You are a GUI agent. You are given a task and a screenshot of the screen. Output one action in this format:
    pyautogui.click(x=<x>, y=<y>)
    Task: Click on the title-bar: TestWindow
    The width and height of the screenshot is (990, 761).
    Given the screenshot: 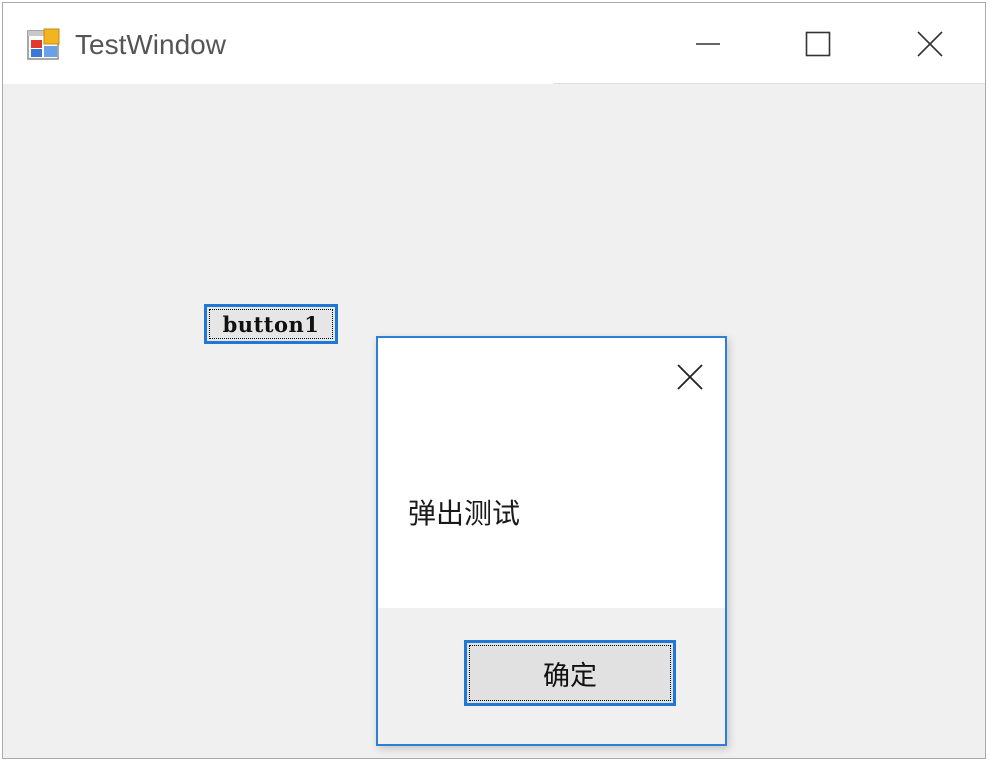 What is the action you would take?
    pyautogui.click(x=494, y=43)
    